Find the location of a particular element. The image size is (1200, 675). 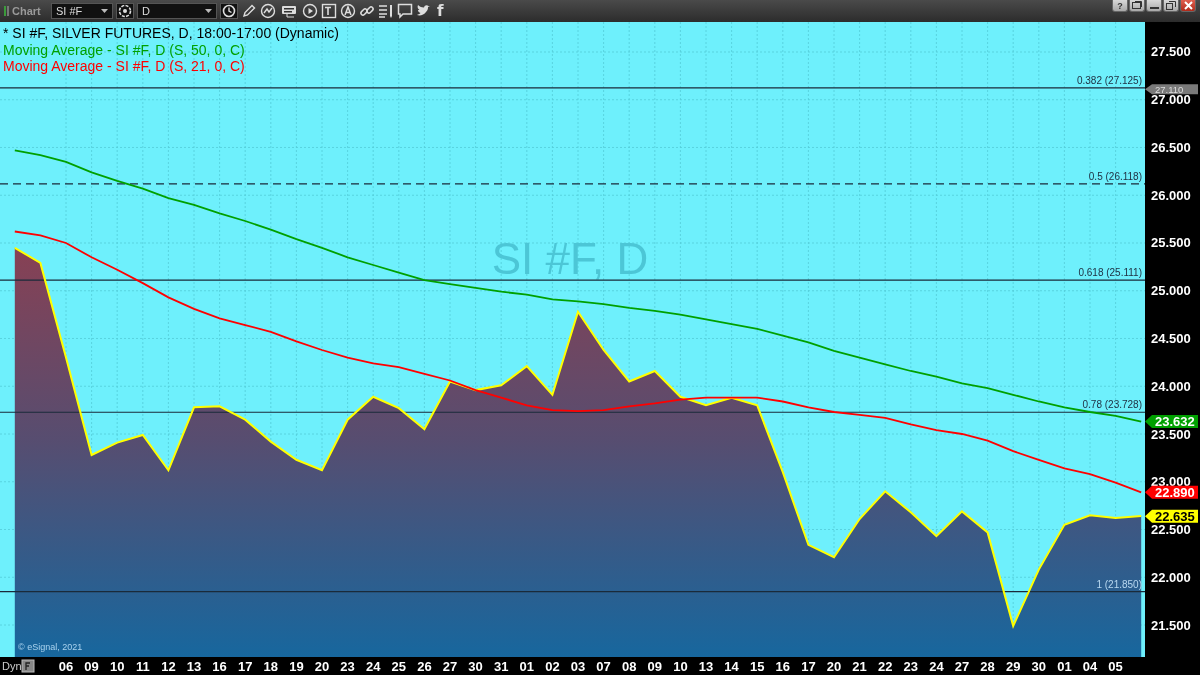

gear-icon is located at coordinates (125, 11).